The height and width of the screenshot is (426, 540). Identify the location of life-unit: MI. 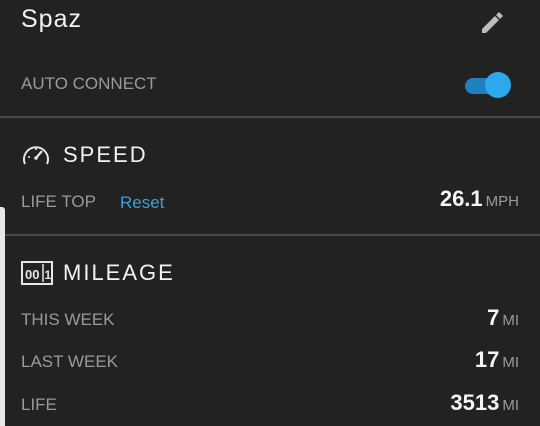
(510, 405).